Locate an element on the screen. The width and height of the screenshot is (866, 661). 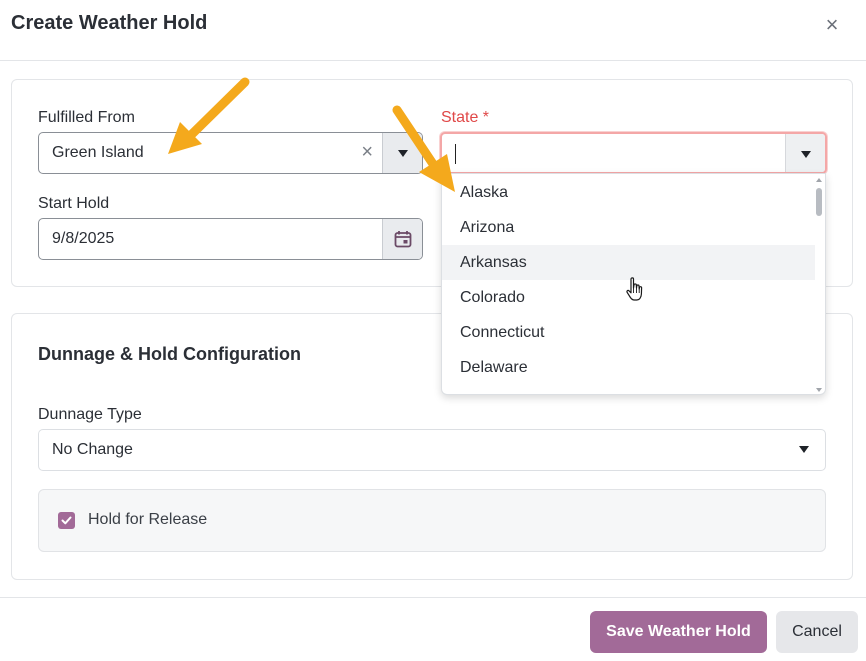
calendar-icon is located at coordinates (402, 239).